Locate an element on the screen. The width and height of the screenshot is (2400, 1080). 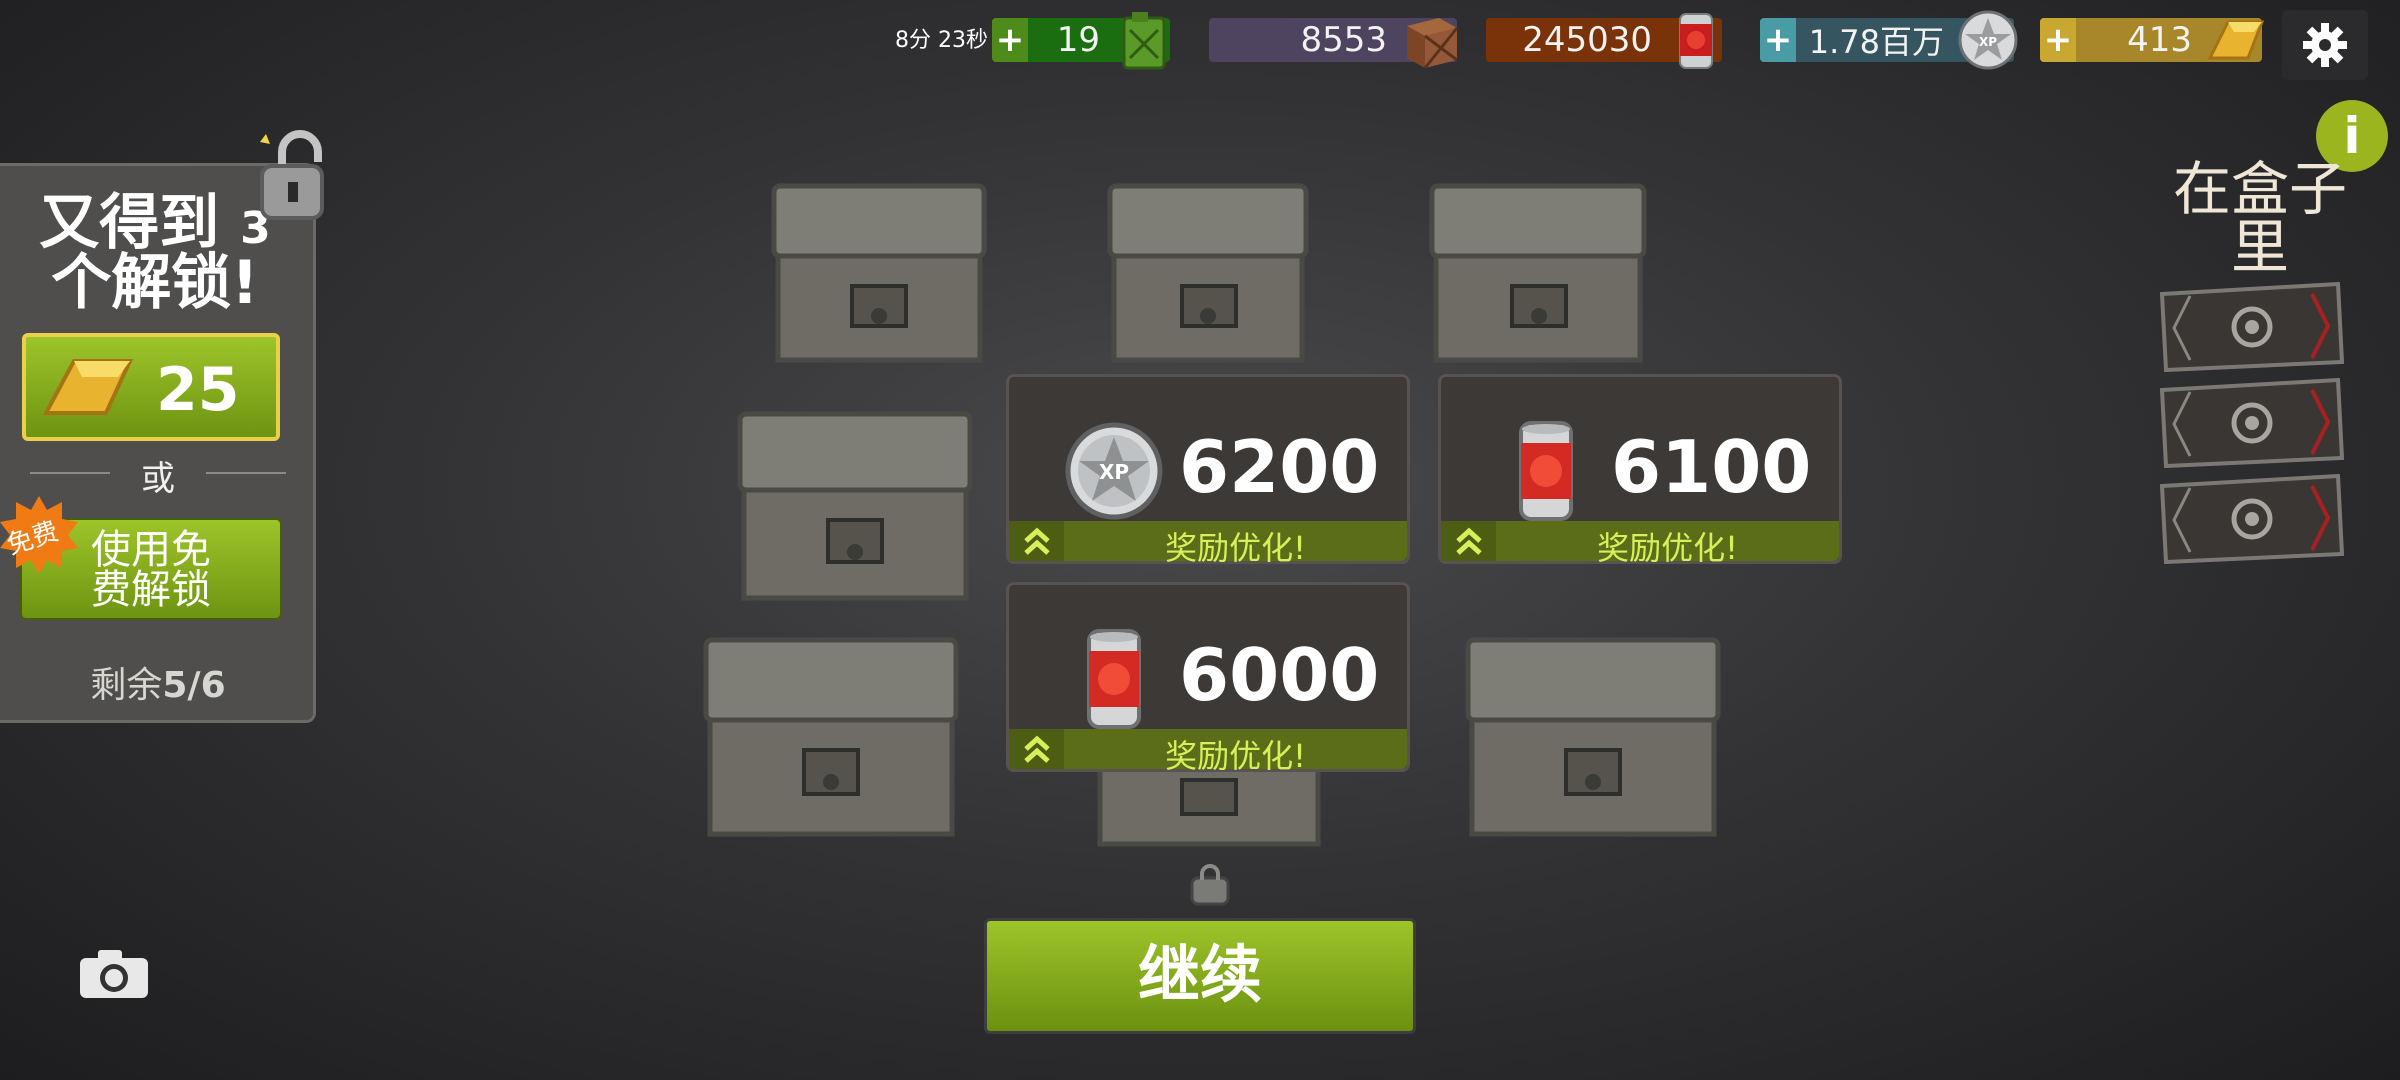
gear-icon is located at coordinates (2325, 45).